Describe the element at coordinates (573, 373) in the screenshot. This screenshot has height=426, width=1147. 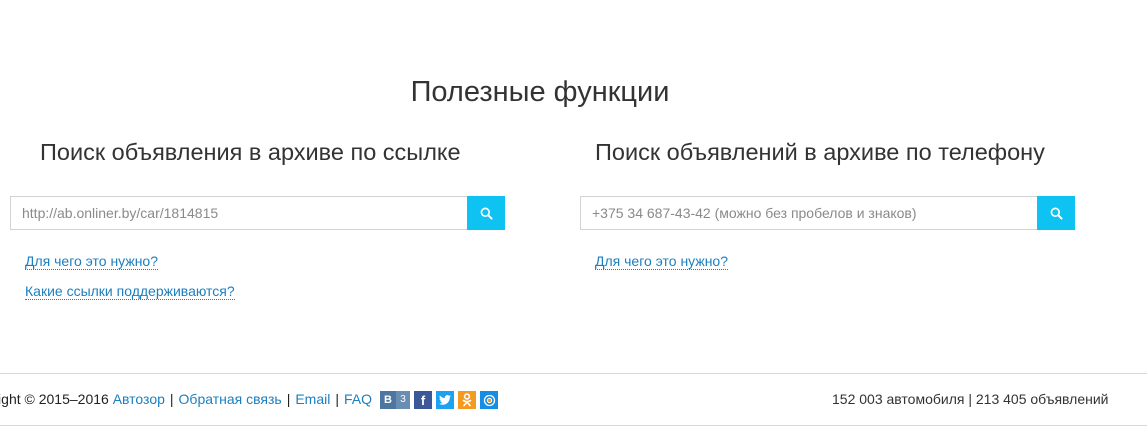
I see `footer-divider-top` at that location.